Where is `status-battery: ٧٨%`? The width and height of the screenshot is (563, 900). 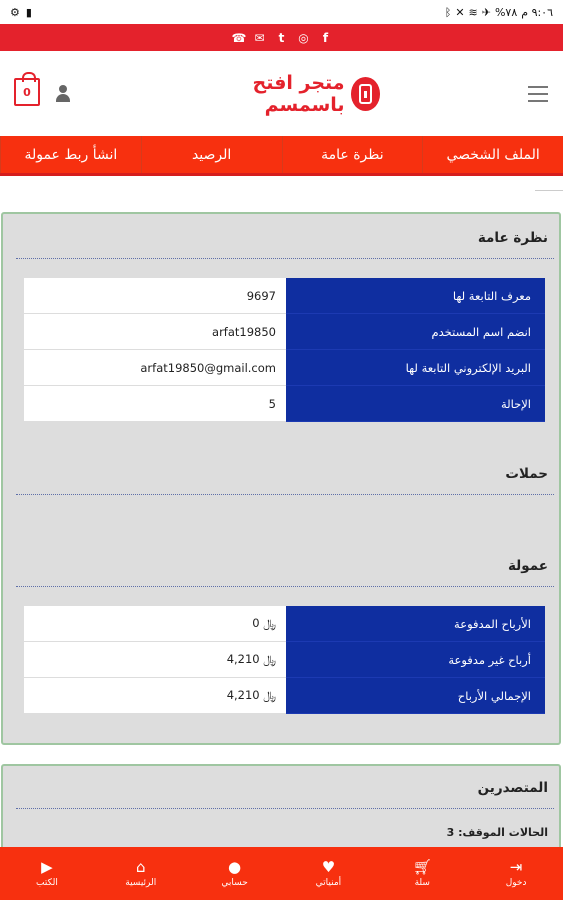
status-battery: ٧٨% is located at coordinates (506, 12).